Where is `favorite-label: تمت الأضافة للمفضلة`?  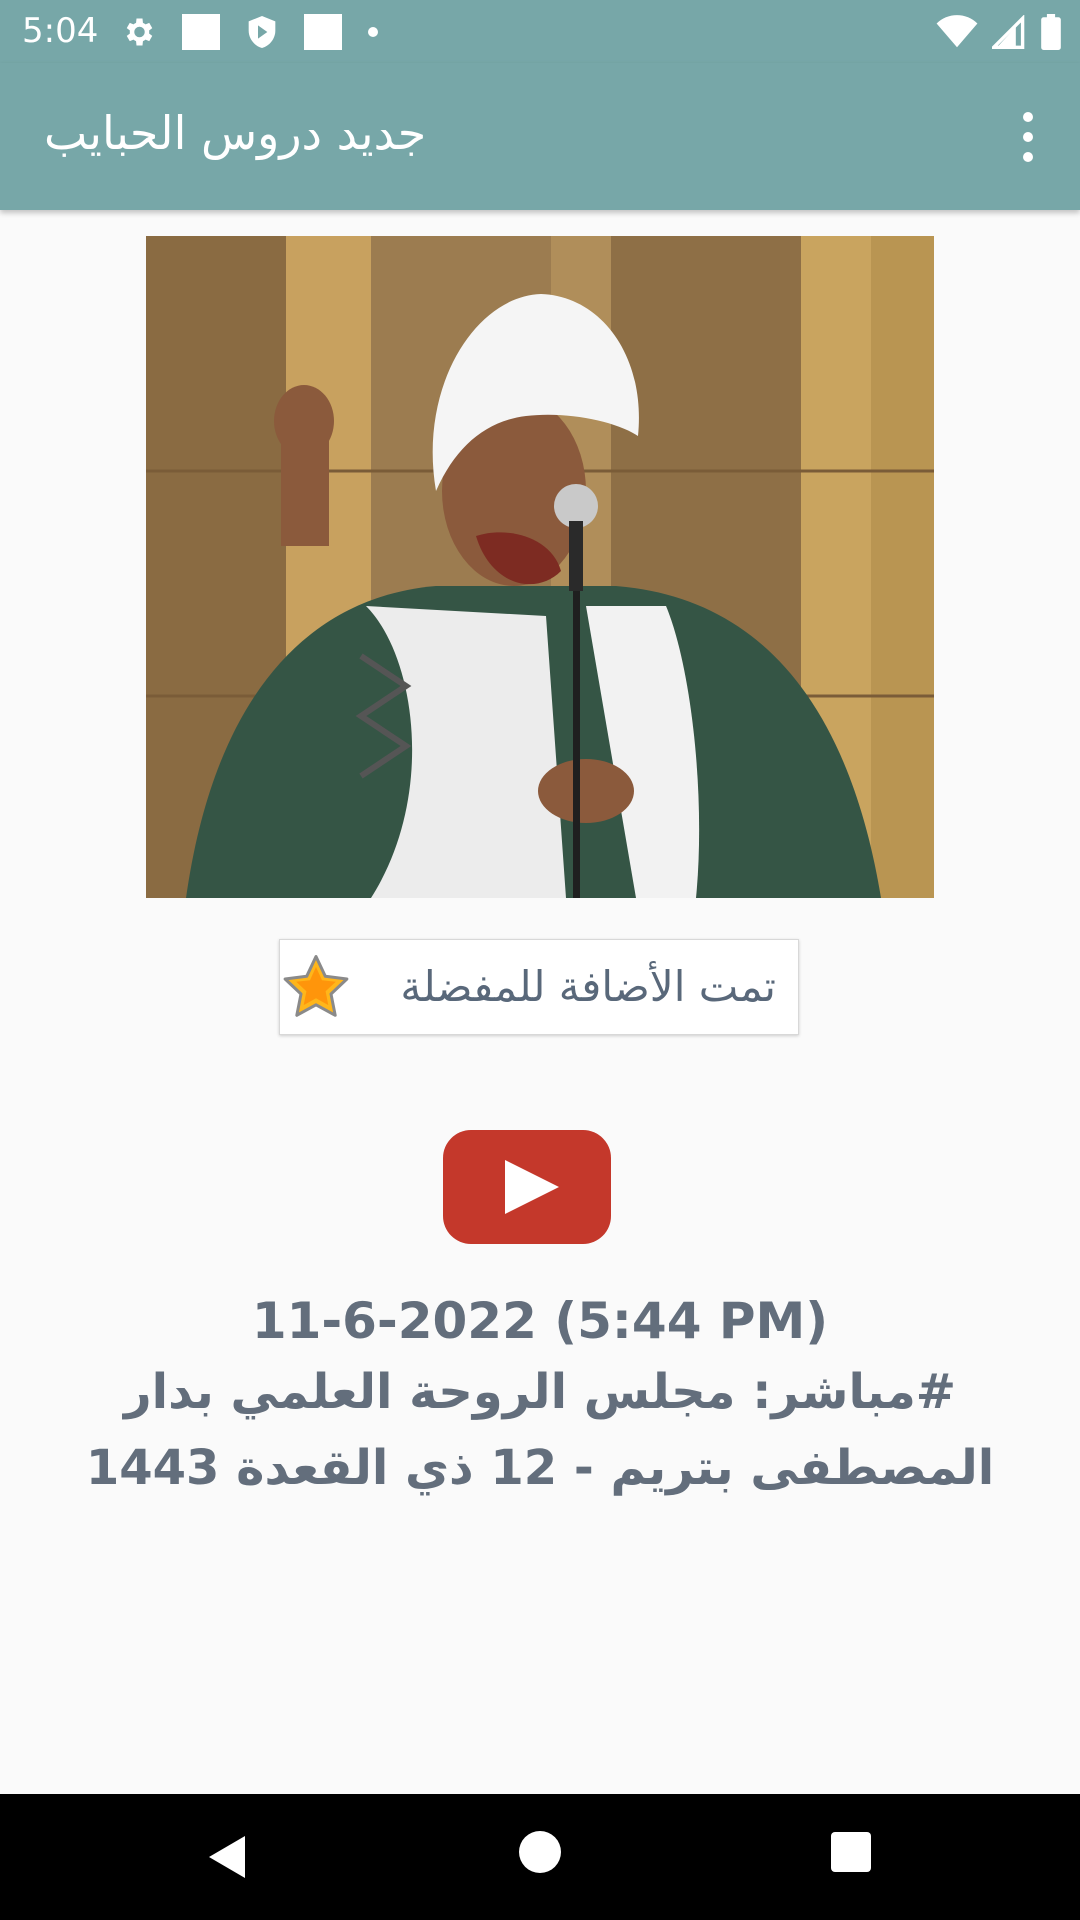 favorite-label: تمت الأضافة للمفضلة is located at coordinates (588, 986).